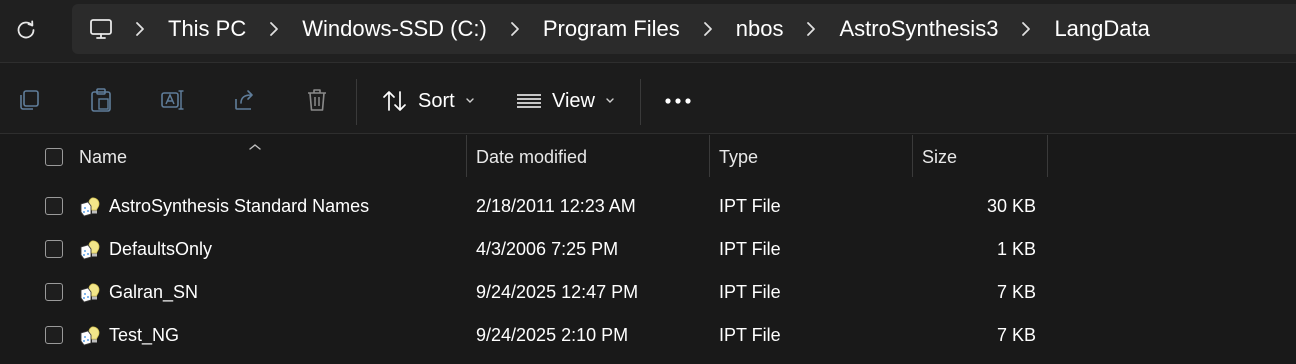 Image resolution: width=1296 pixels, height=364 pixels. Describe the element at coordinates (103, 29) in the screenshot. I see `this-pc-monitor-icon` at that location.